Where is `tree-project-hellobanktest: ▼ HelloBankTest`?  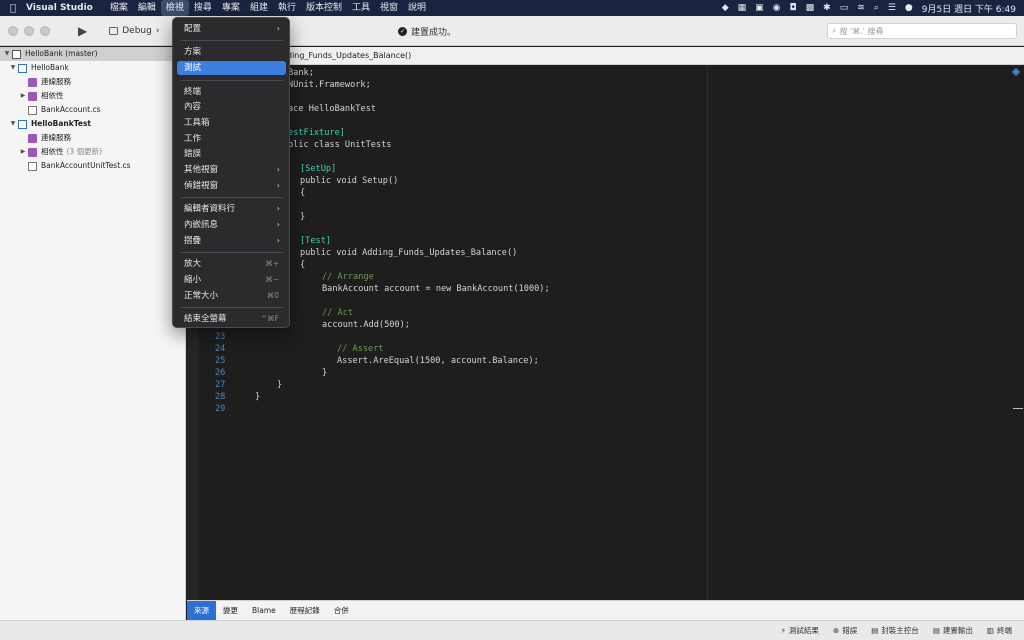 tree-project-hellobanktest: ▼ HelloBankTest is located at coordinates (92, 124).